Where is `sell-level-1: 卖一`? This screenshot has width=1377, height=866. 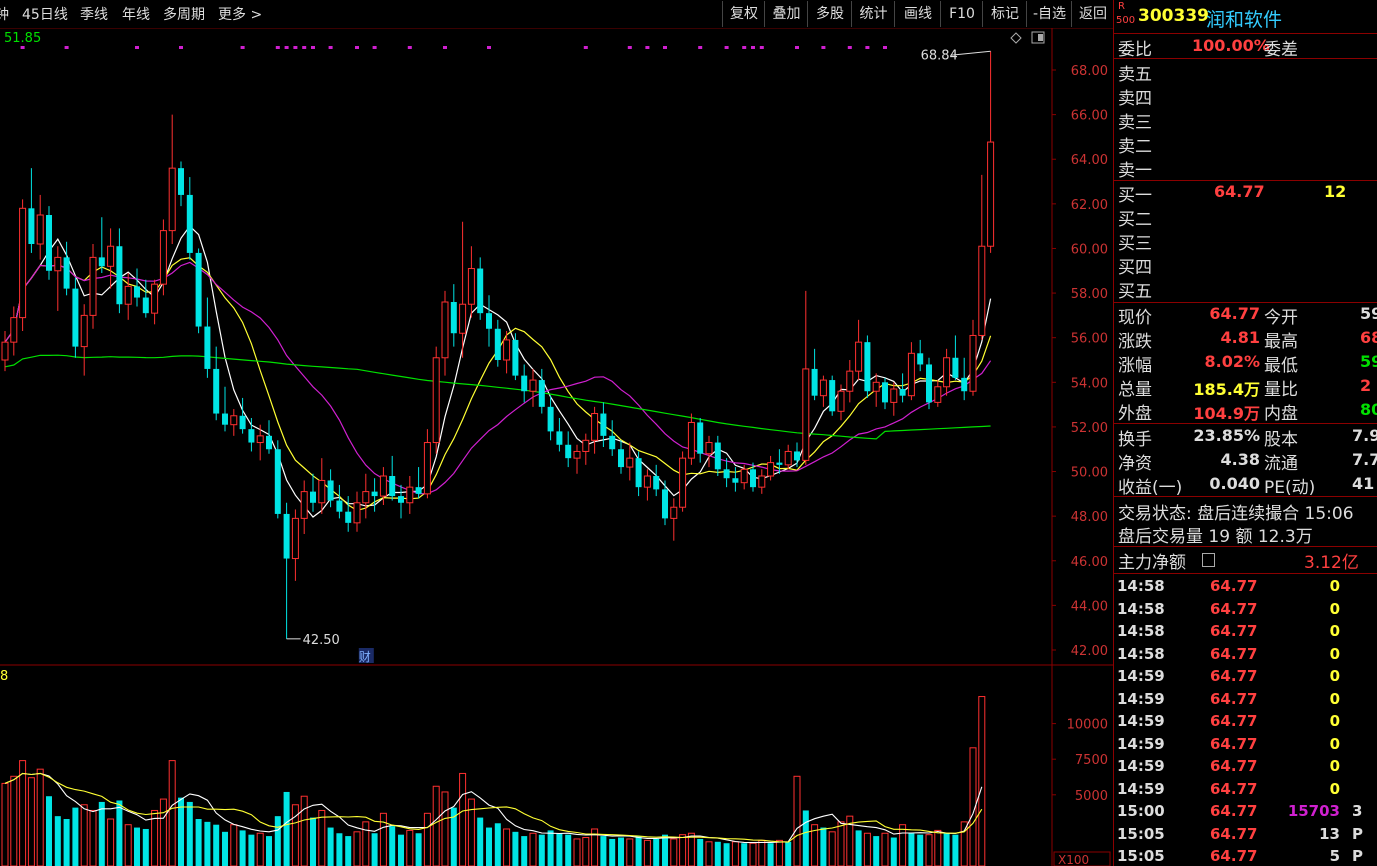 sell-level-1: 卖一 is located at coordinates (1245, 168).